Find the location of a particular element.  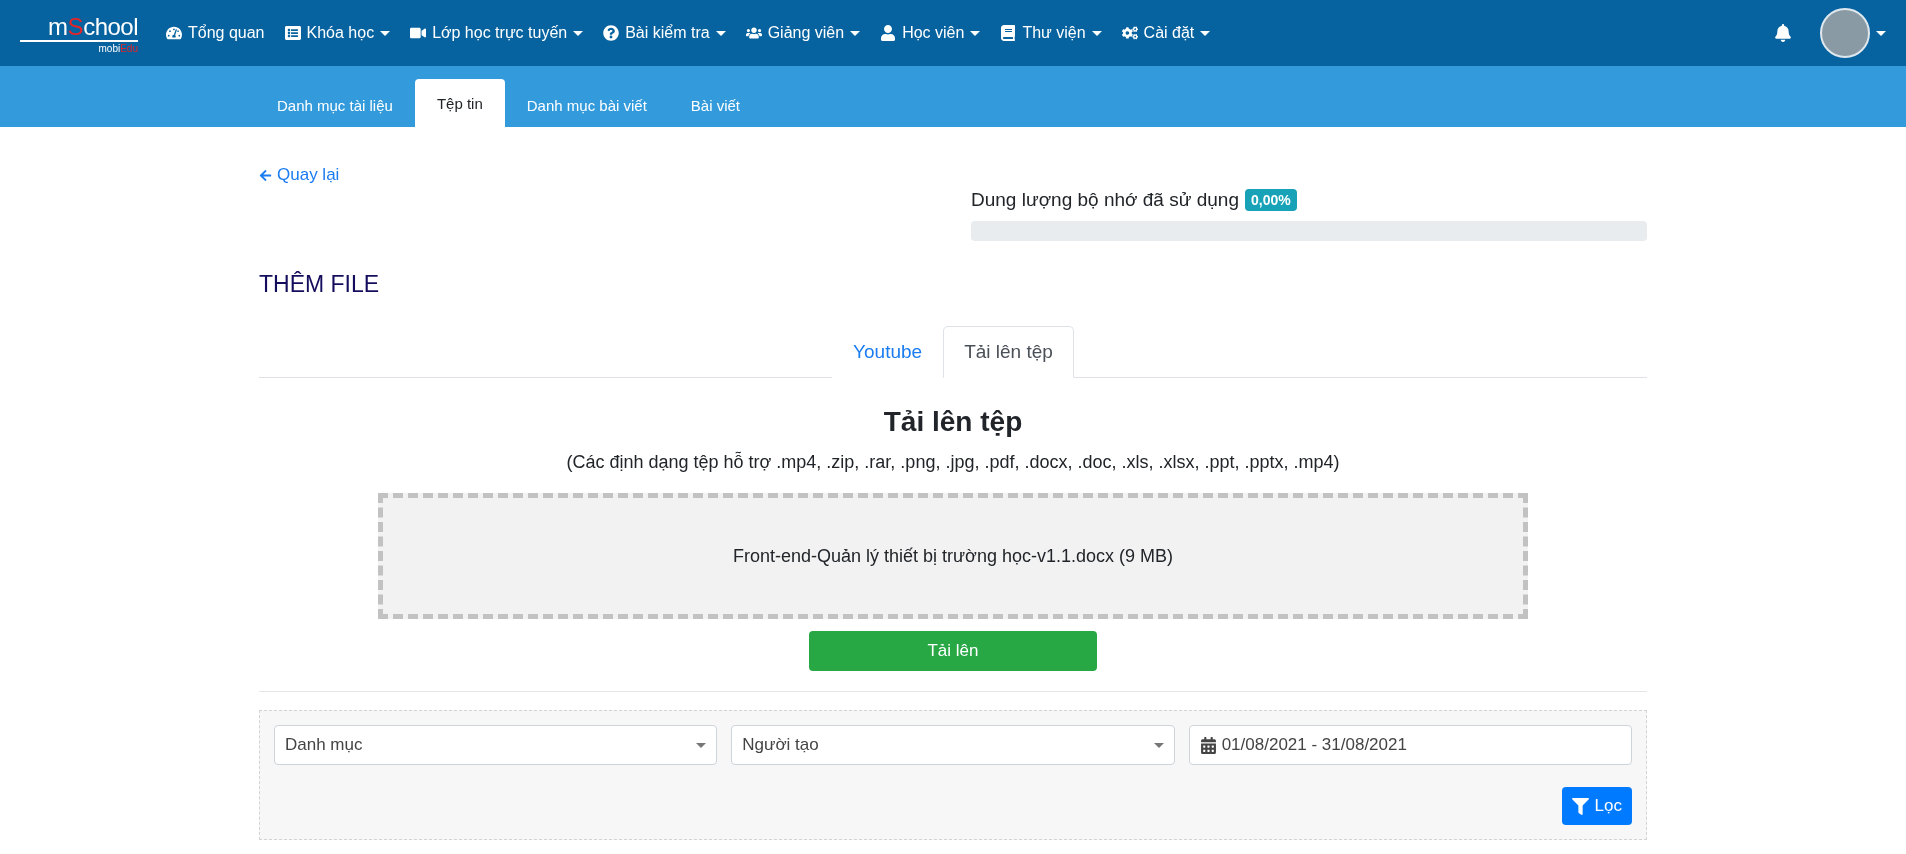

nav-menu-item: Tổng quan is located at coordinates (215, 33).